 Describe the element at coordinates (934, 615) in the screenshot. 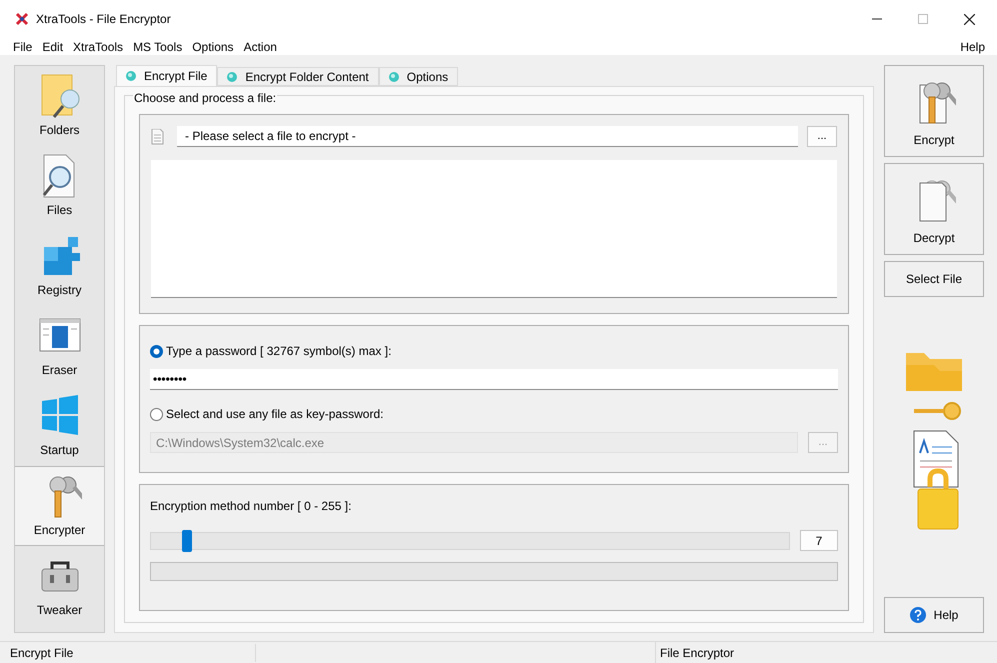

I see `help-button: Help` at that location.